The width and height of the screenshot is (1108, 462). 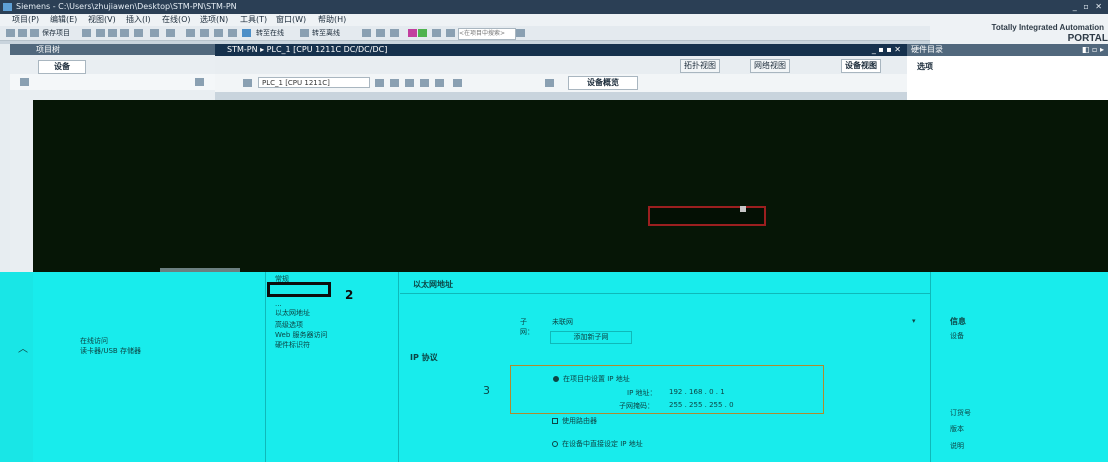 What do you see at coordinates (247, 83) in the screenshot?
I see `device-tool-icon` at bounding box center [247, 83].